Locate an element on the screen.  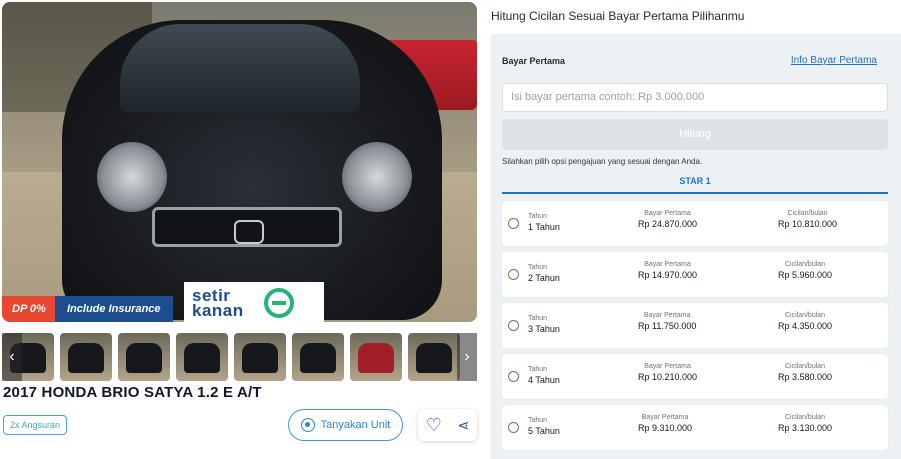
insurance-badge: Include Insurance is located at coordinates (114, 309).